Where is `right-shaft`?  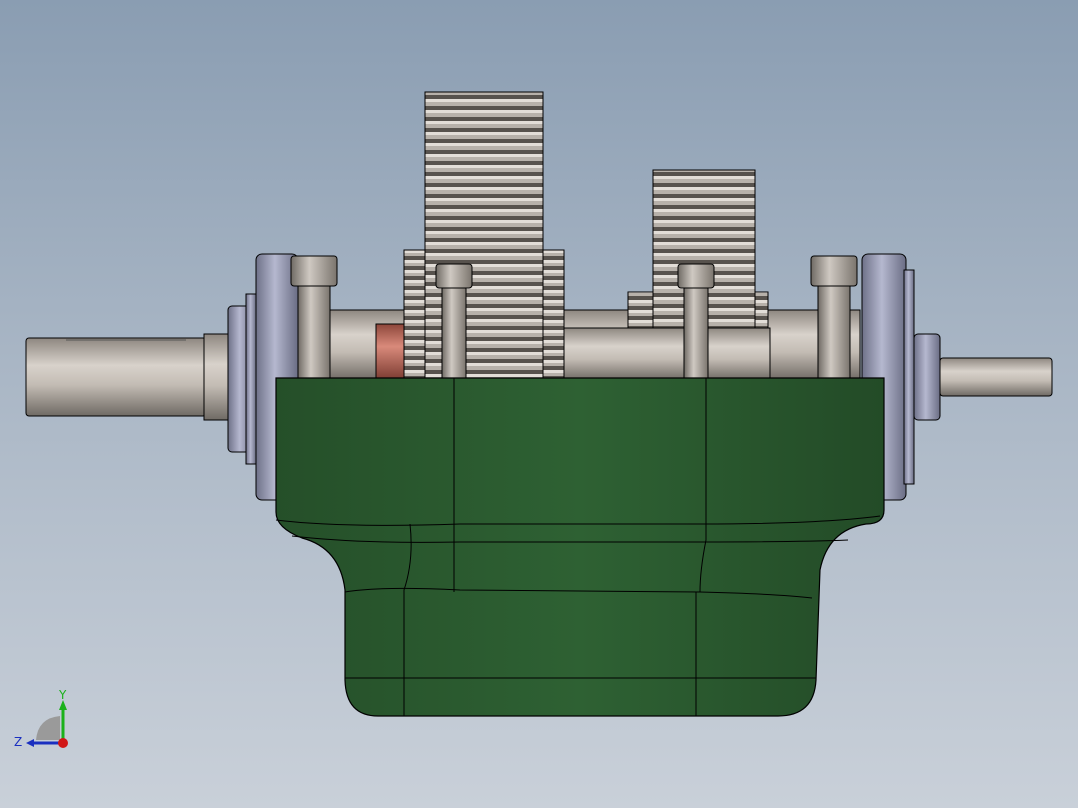 right-shaft is located at coordinates (996, 377).